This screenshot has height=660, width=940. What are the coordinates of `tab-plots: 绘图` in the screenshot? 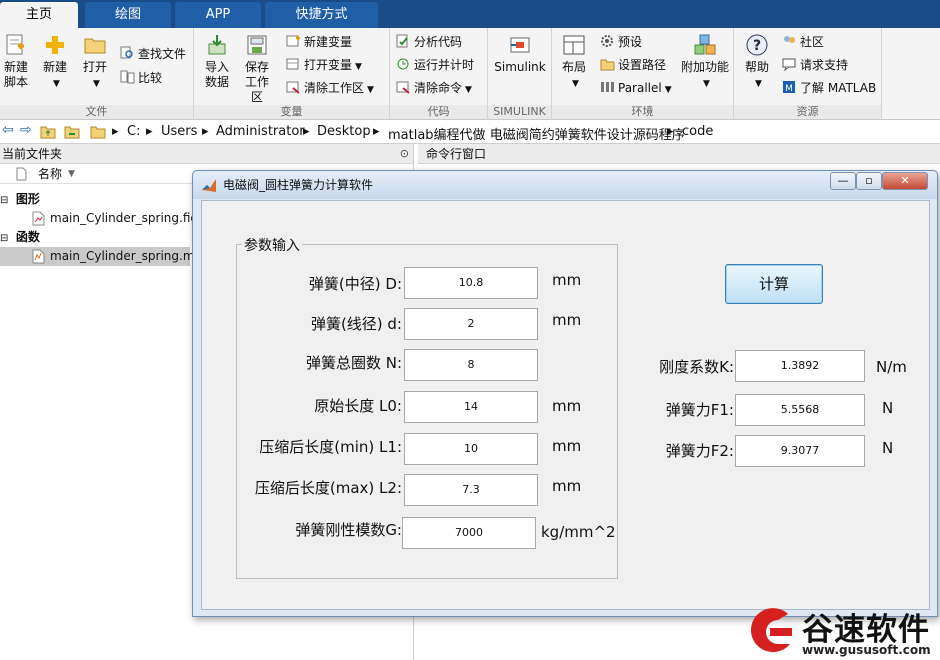 It's located at (128, 15).